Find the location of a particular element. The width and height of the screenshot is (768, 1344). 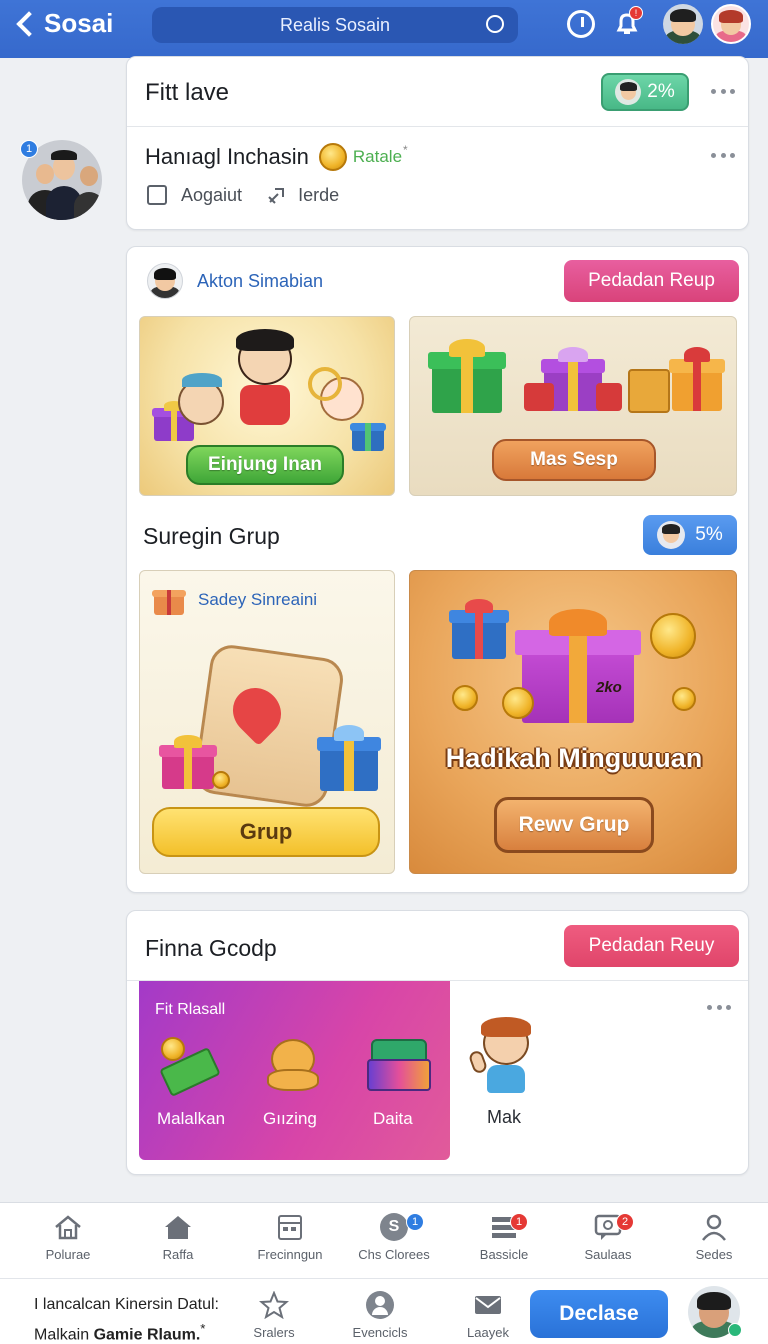

nav-item-saulaas: 2 Saulaas is located at coordinates (608, 1237).